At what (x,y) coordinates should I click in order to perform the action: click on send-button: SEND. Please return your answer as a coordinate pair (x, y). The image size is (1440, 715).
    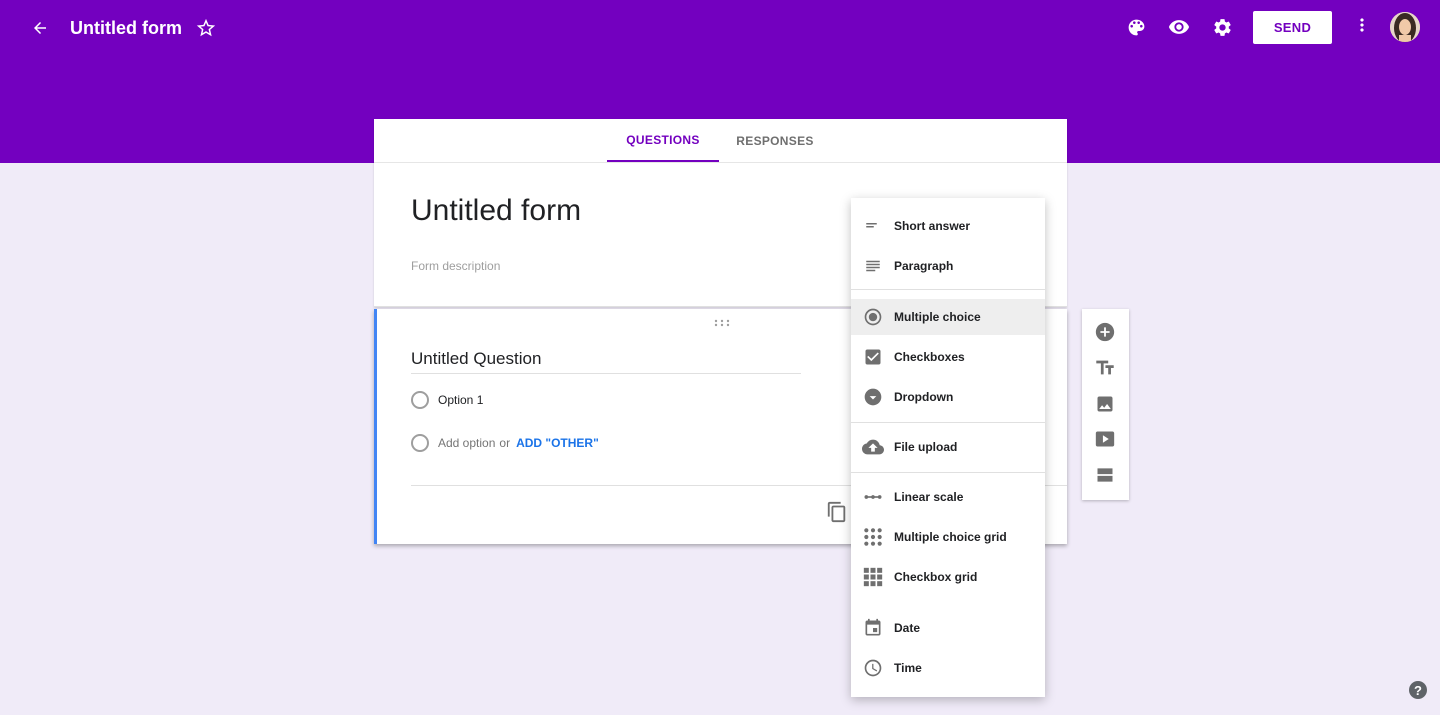
    Looking at the image, I should click on (1292, 27).